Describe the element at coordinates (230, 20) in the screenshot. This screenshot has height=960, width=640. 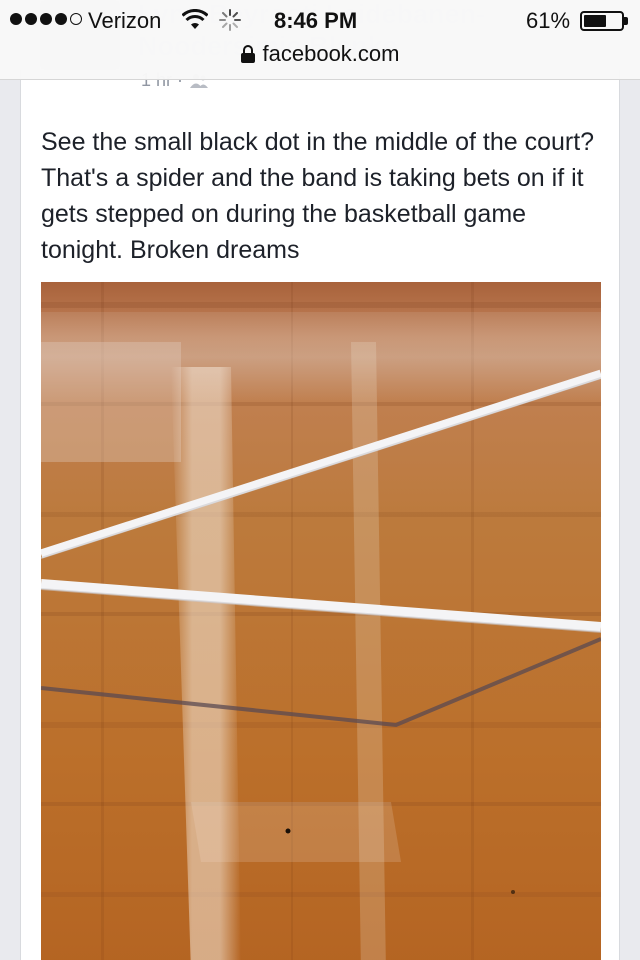
I see `activity-spinner-icon` at that location.